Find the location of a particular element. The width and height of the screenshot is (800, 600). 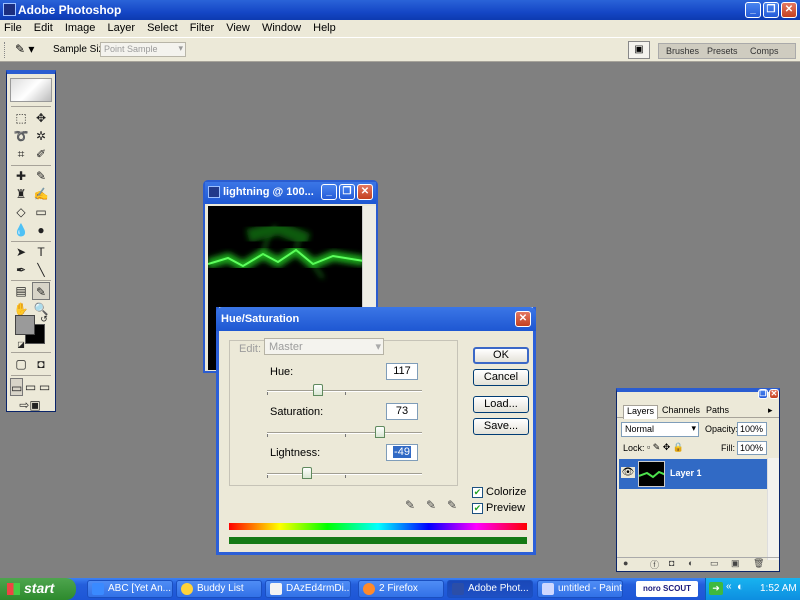

standard-screen-icon: ▭ is located at coordinates (16, 387).